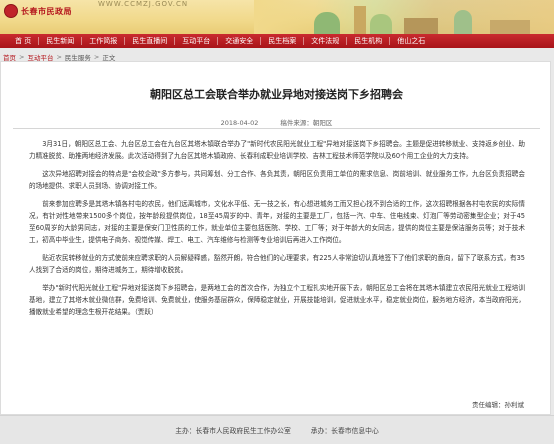  What do you see at coordinates (276, 122) in the screenshot?
I see `article-meta: 2018-04-02 稿件来源：朝阳区` at bounding box center [276, 122].